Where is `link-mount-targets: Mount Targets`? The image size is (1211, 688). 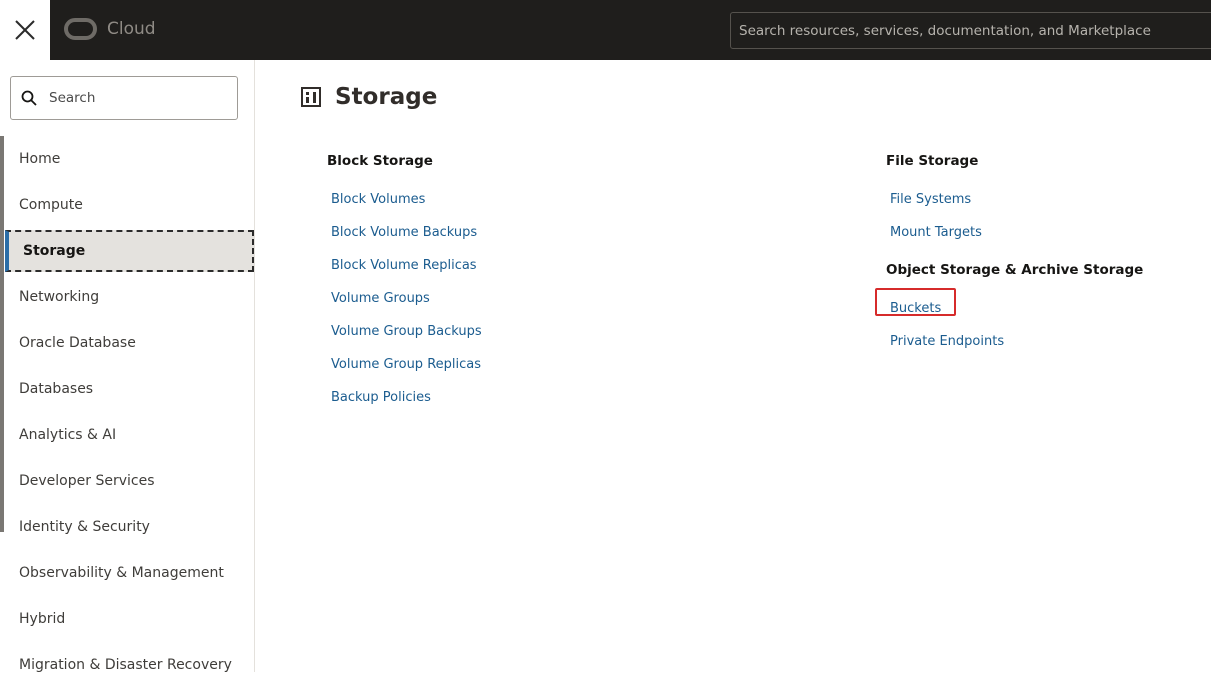
link-mount-targets: Mount Targets is located at coordinates (936, 233).